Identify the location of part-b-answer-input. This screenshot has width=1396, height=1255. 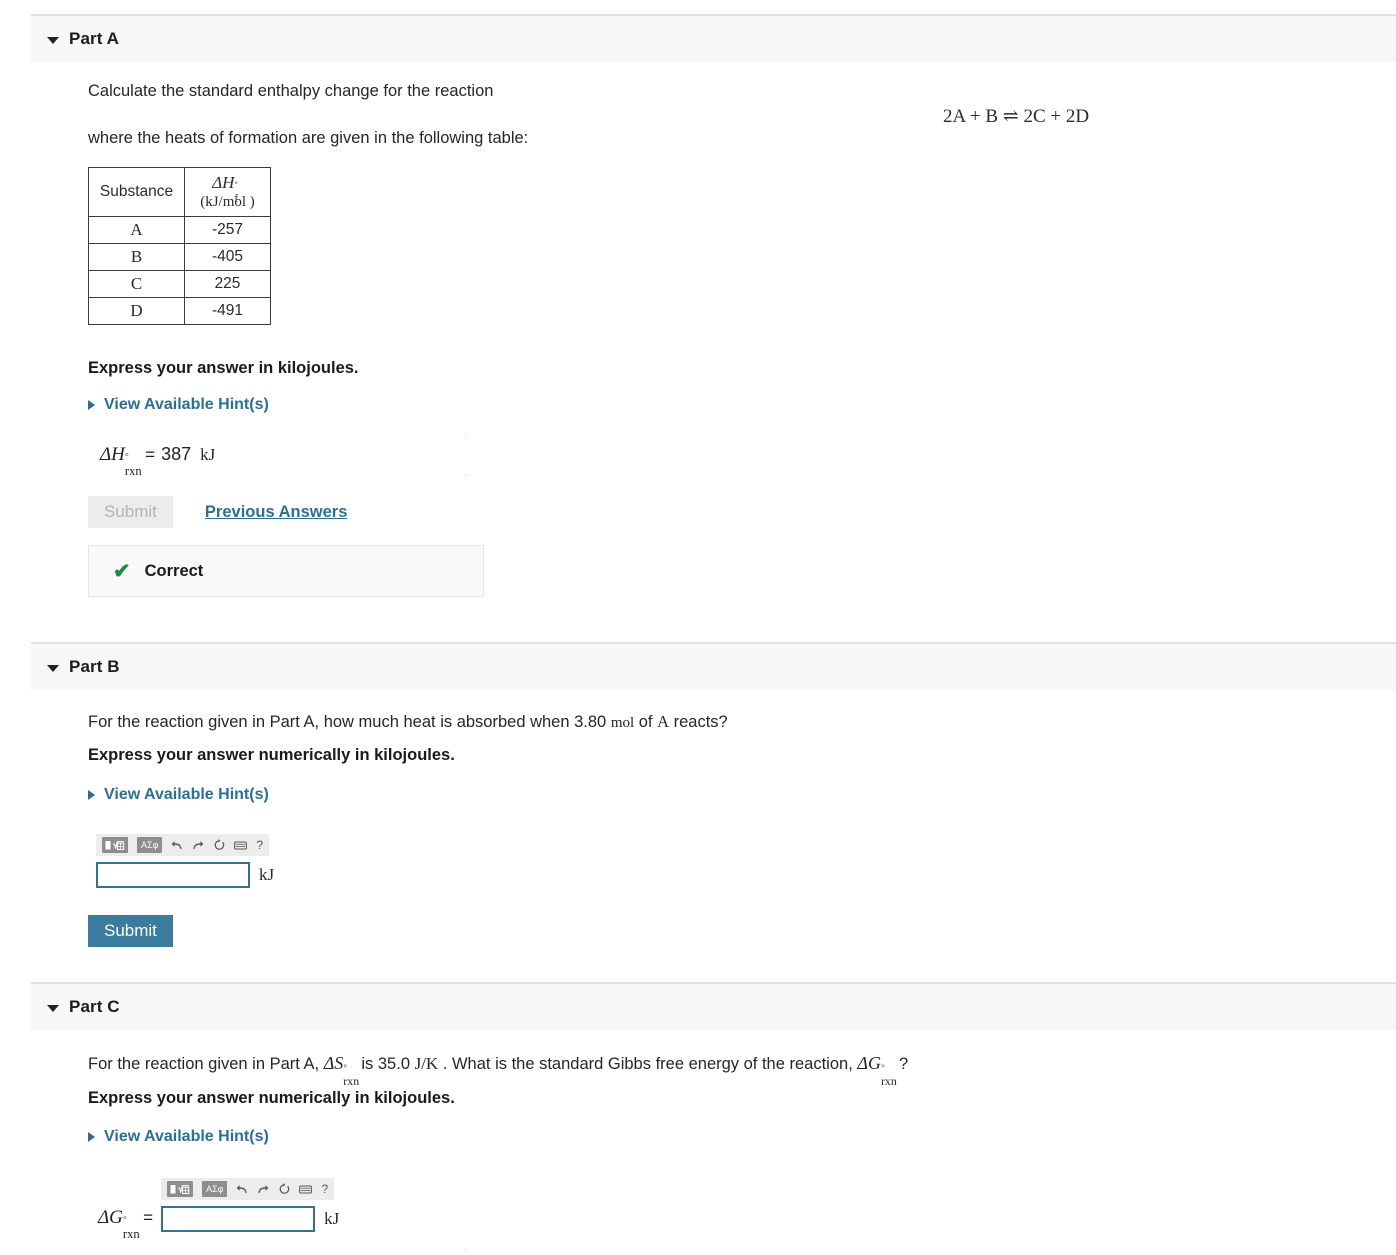
(173, 875).